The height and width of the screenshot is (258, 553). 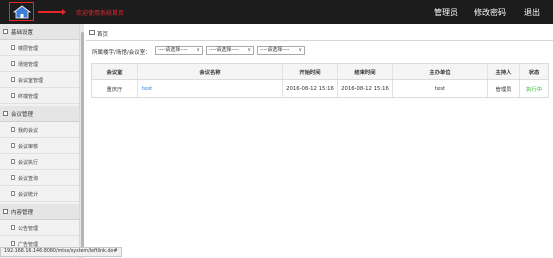 What do you see at coordinates (52, 11) in the screenshot?
I see `arrow-right-icon` at bounding box center [52, 11].